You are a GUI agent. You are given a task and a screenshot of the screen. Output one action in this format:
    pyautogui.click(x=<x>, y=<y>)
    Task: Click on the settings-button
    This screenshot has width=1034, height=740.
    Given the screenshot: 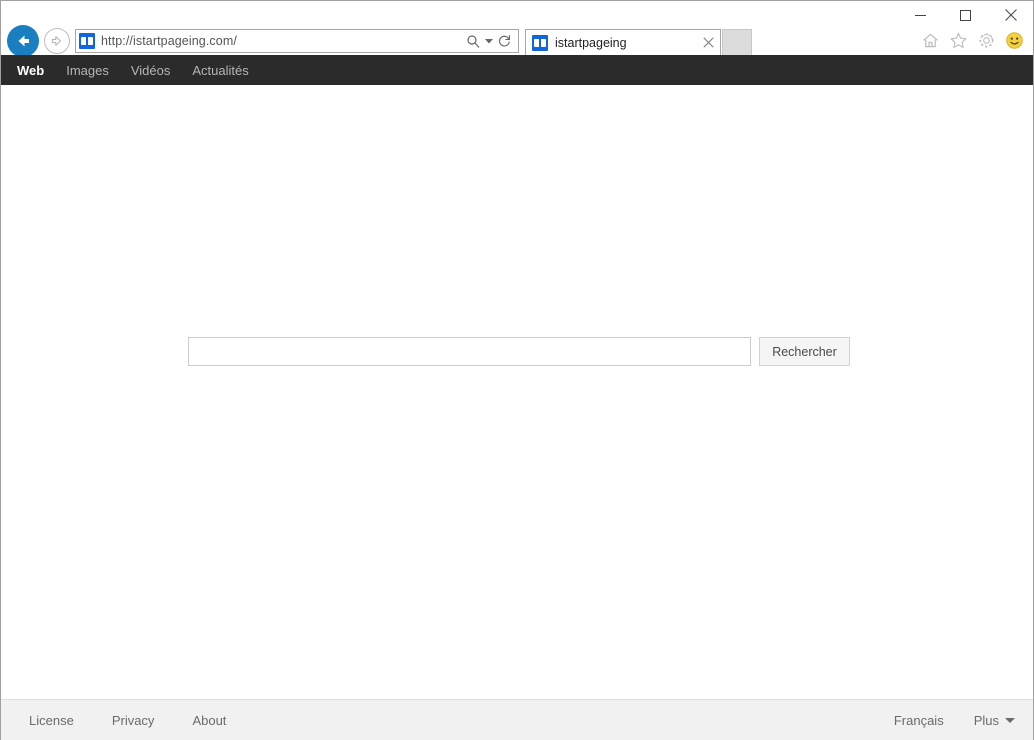 What is the action you would take?
    pyautogui.click(x=986, y=40)
    